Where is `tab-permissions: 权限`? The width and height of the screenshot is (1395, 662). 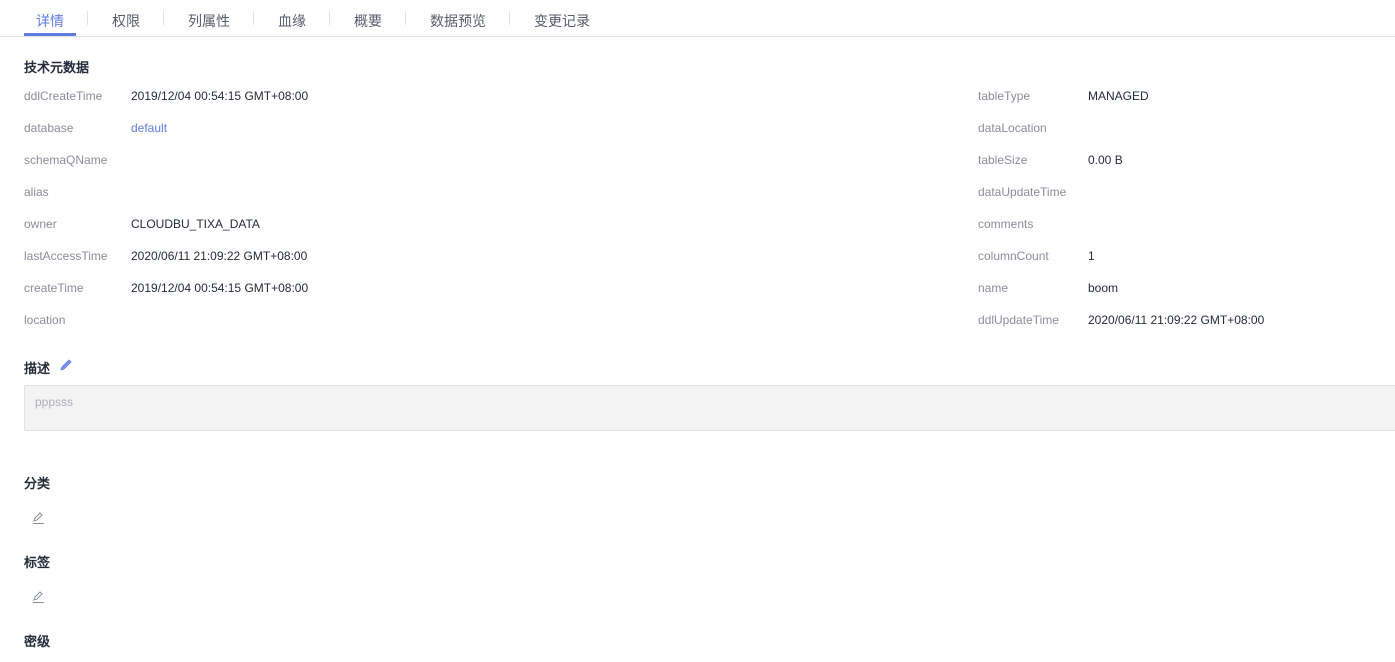 tab-permissions: 权限 is located at coordinates (126, 21).